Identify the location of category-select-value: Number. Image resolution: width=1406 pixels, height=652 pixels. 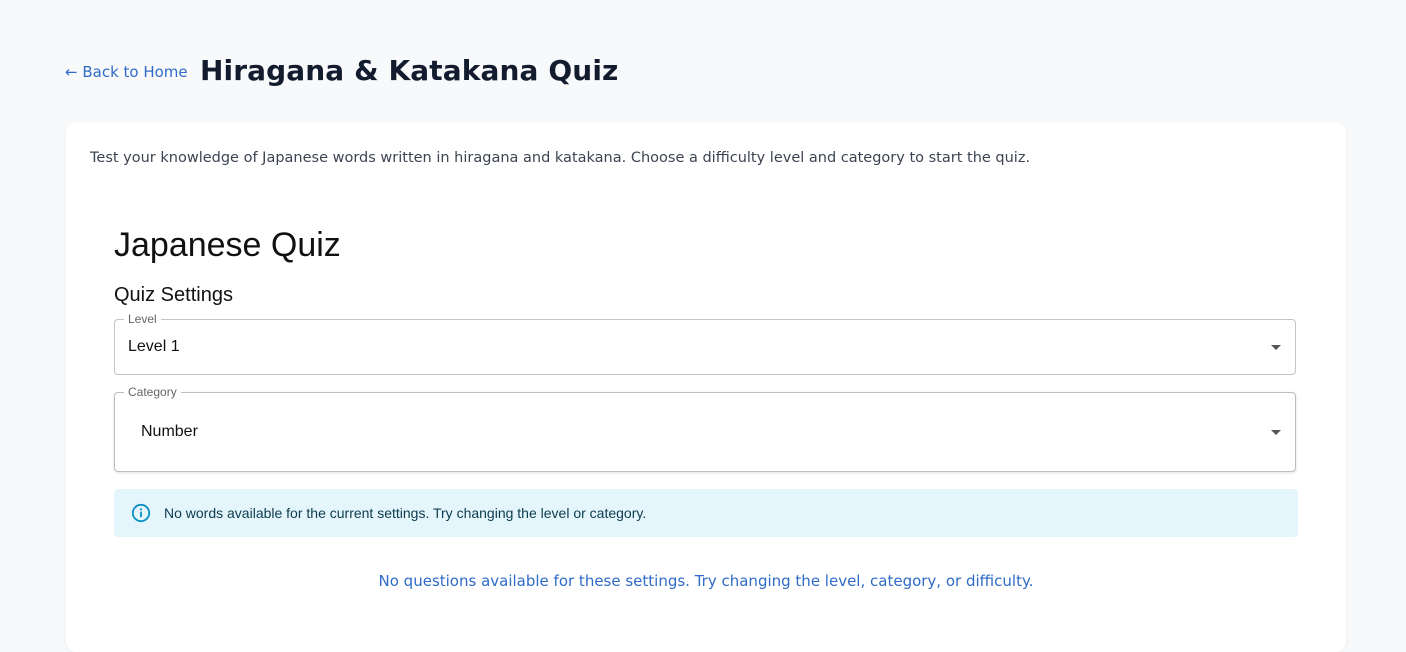
(169, 431).